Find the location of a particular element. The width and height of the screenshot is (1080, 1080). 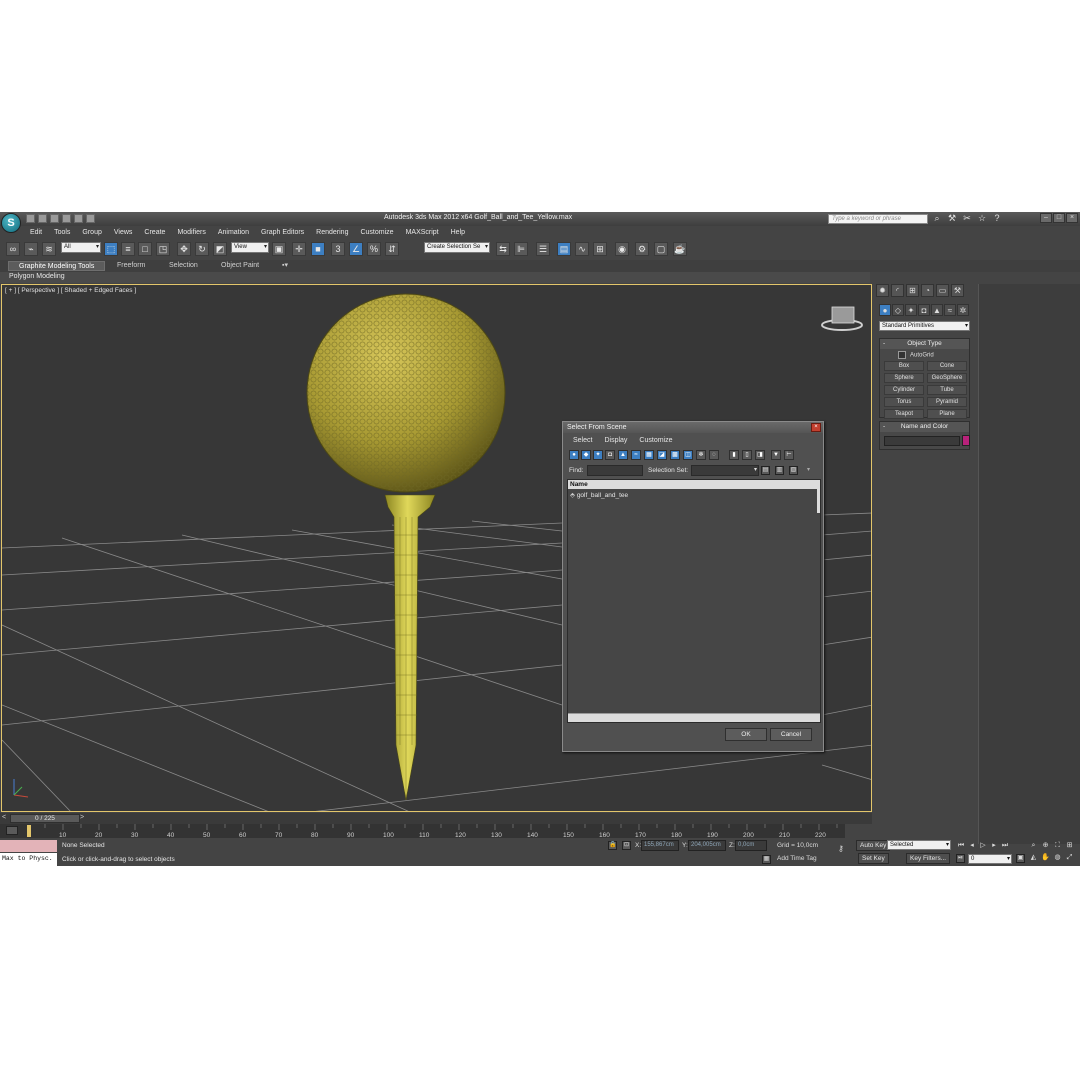

y-coordinate-field: 204,005cm is located at coordinates (707, 845).